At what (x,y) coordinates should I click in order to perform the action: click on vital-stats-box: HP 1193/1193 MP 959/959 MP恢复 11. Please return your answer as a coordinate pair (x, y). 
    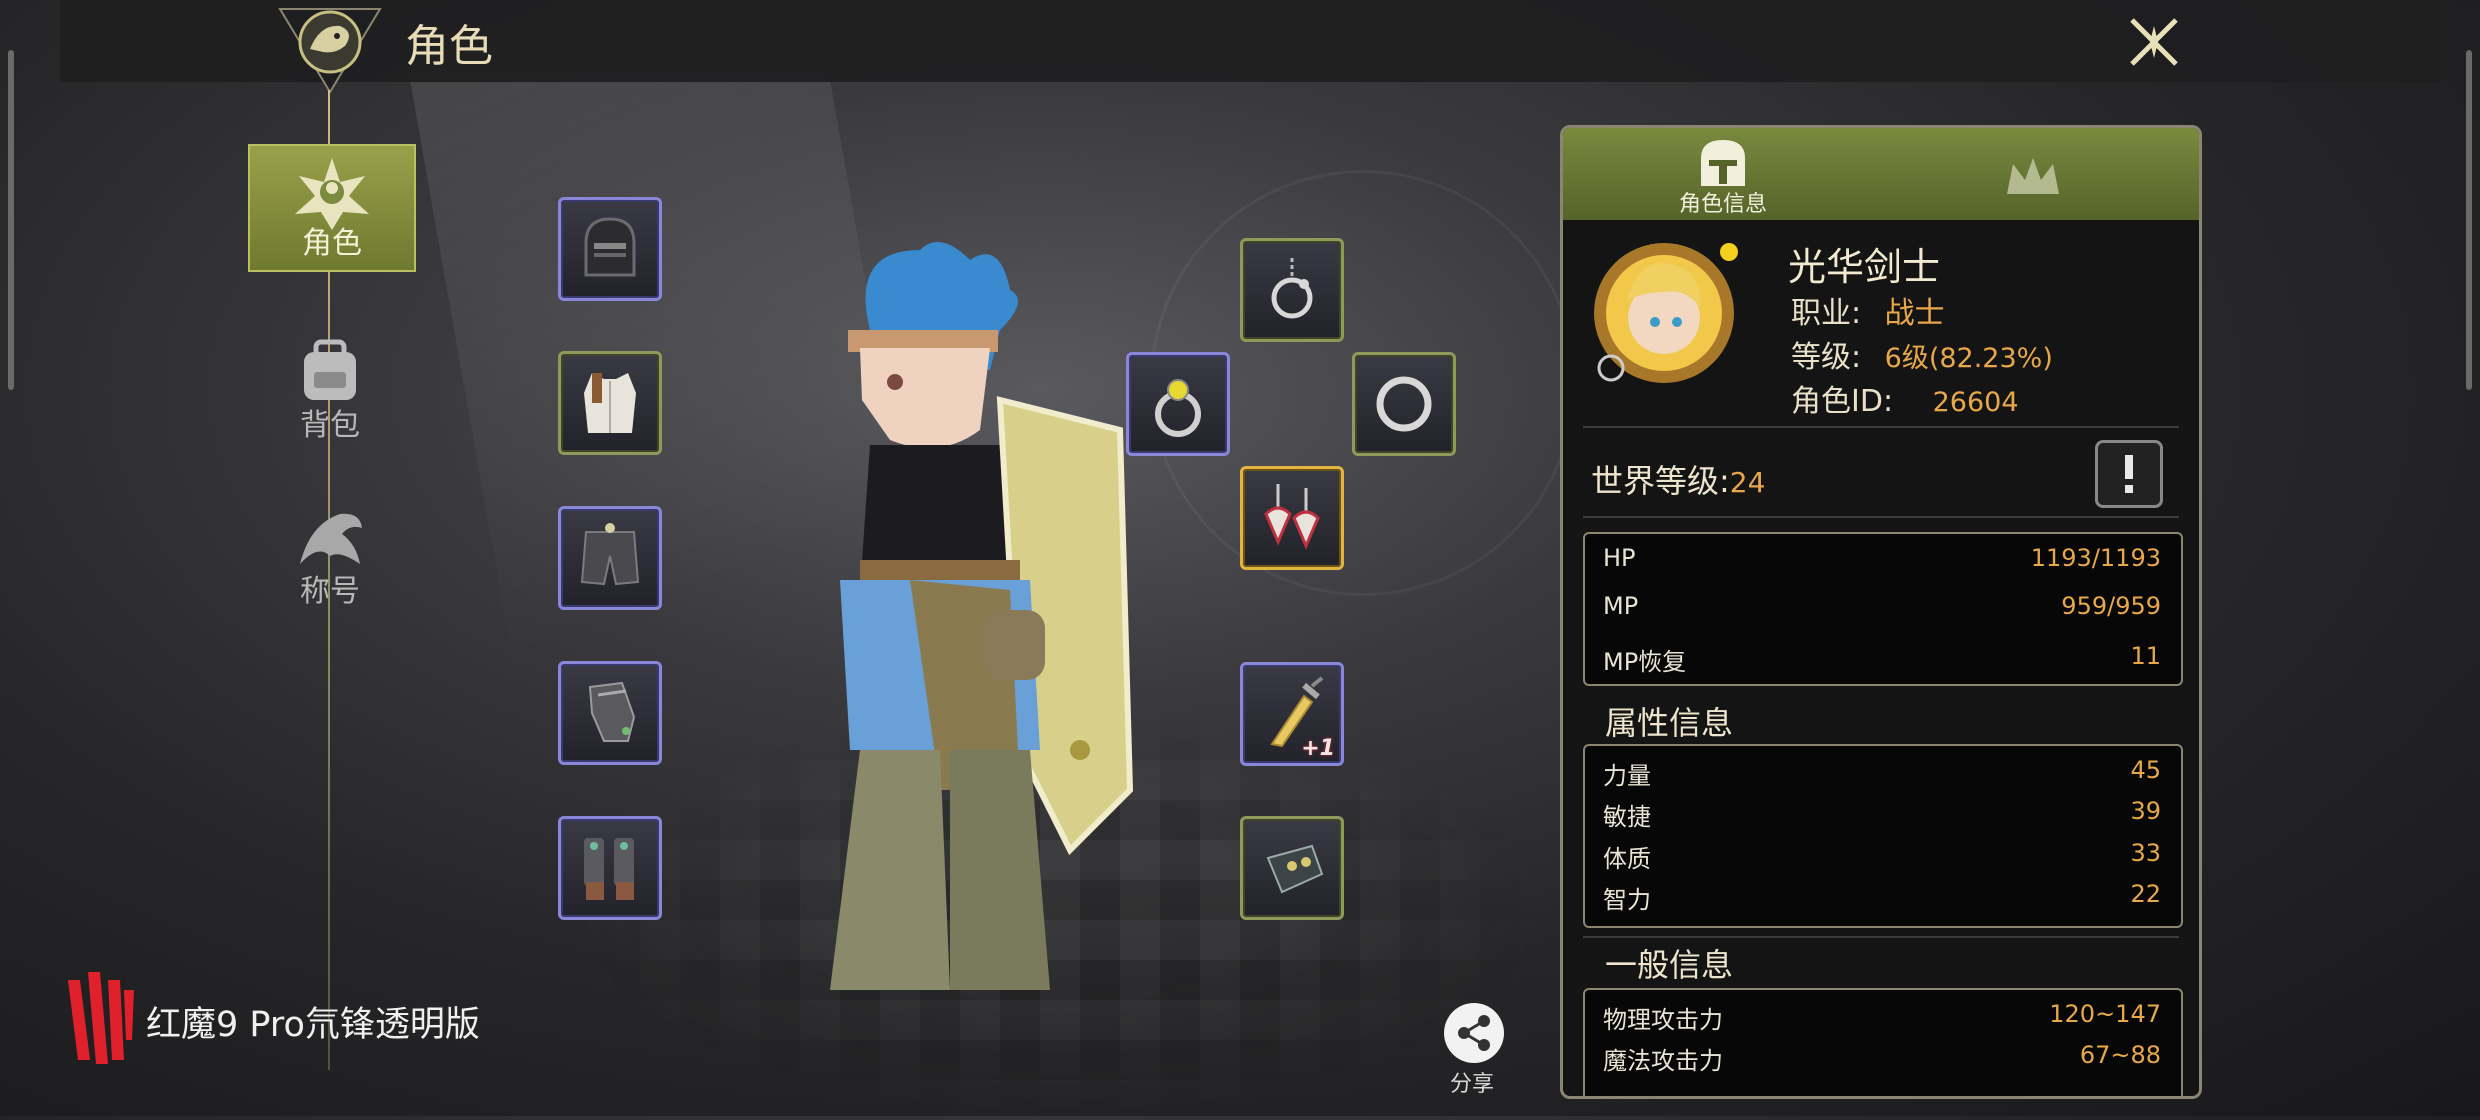
    Looking at the image, I should click on (1883, 609).